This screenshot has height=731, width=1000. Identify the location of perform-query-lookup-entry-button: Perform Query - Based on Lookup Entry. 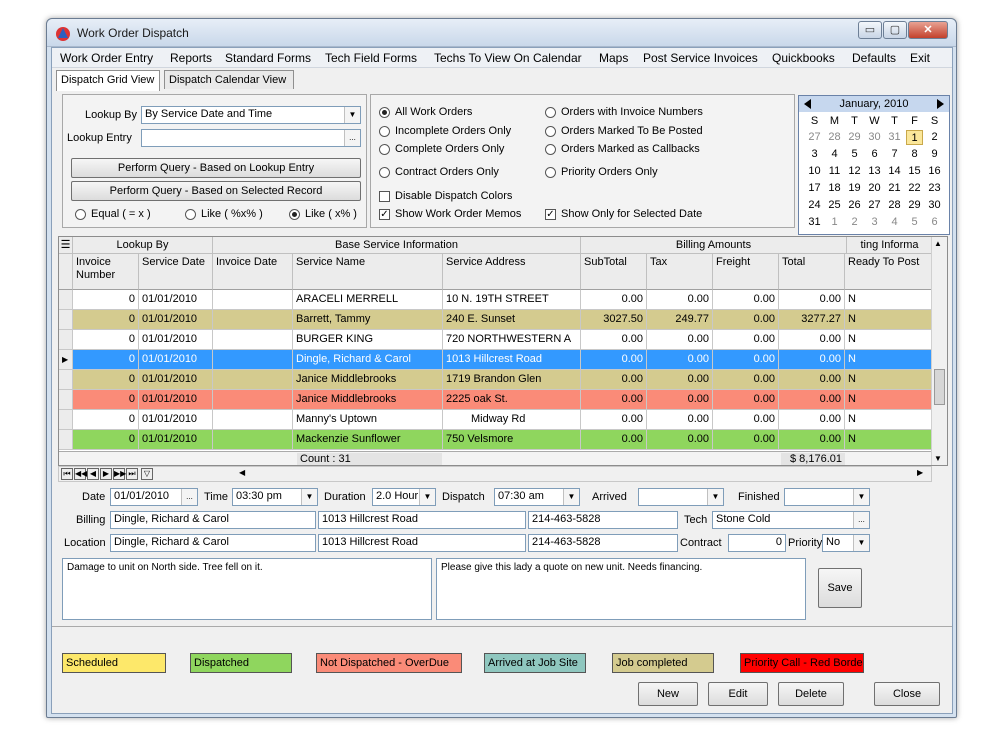
(216, 168).